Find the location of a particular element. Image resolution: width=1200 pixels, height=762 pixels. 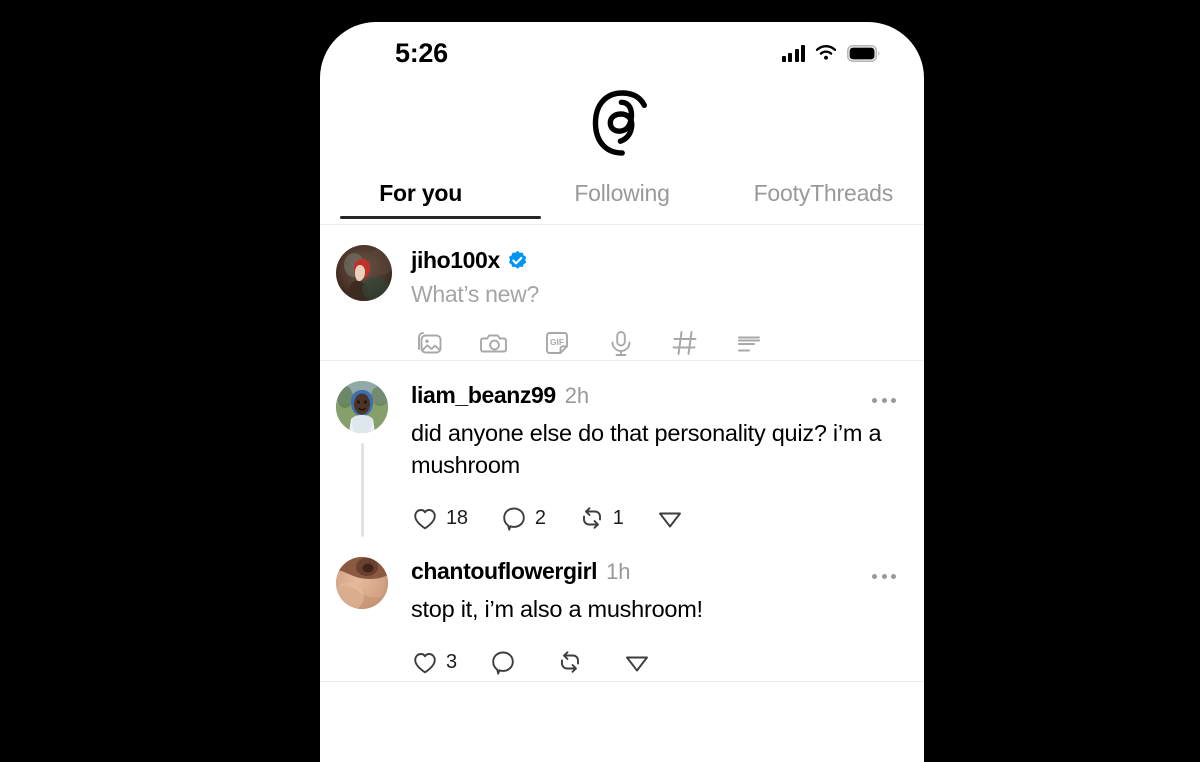

hashtag-icon is located at coordinates (685, 343).